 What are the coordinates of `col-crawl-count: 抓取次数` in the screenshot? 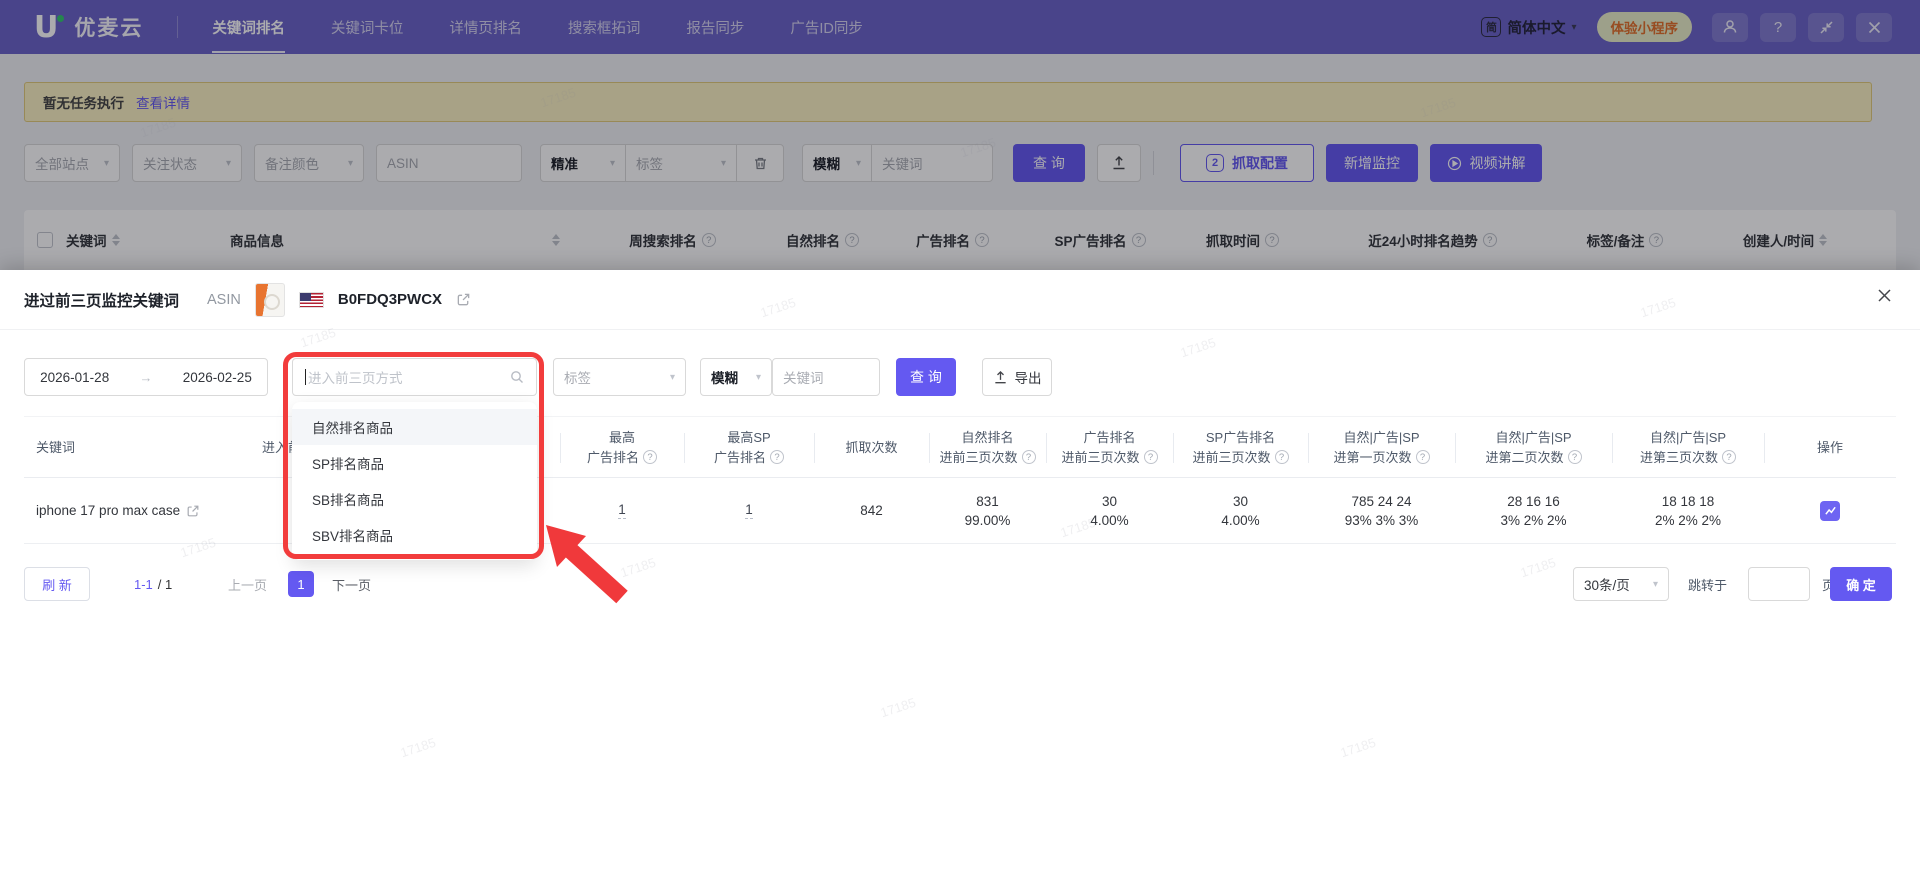 It's located at (871, 447).